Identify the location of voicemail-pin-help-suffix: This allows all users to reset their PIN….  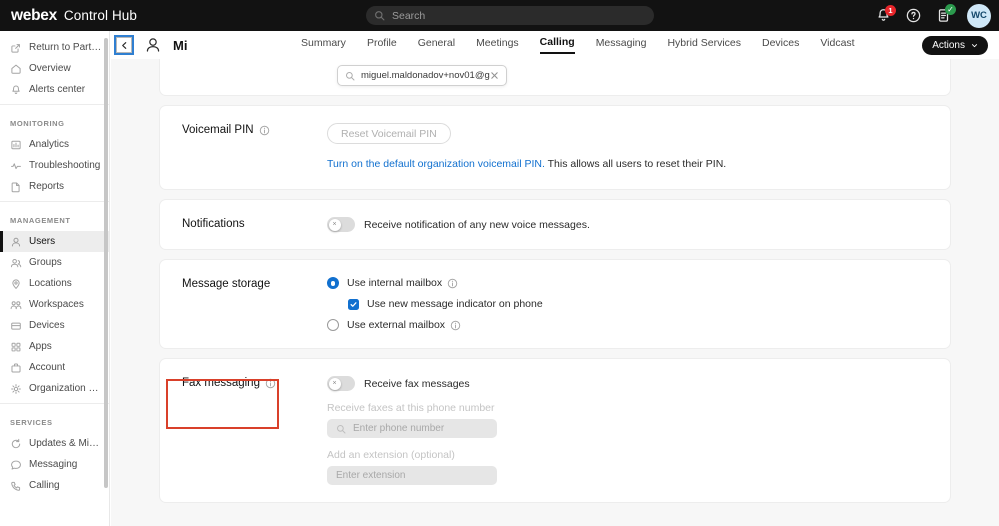
(635, 164).